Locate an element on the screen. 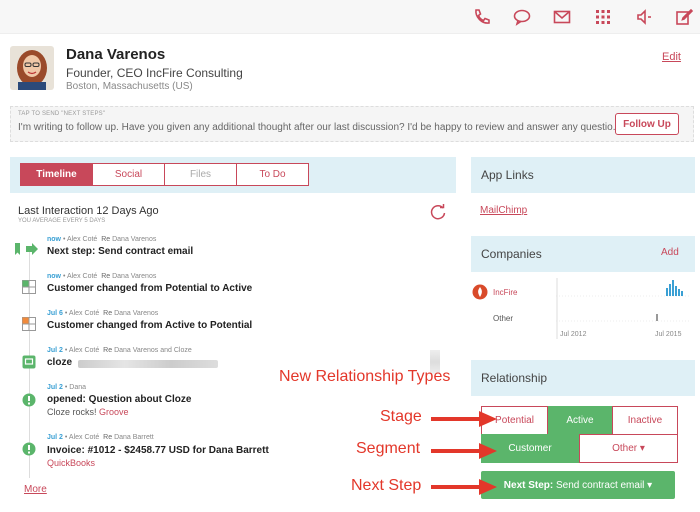 The width and height of the screenshot is (700, 512). next-step-dropdown: Next Step: Send contract email ▾ is located at coordinates (578, 485).